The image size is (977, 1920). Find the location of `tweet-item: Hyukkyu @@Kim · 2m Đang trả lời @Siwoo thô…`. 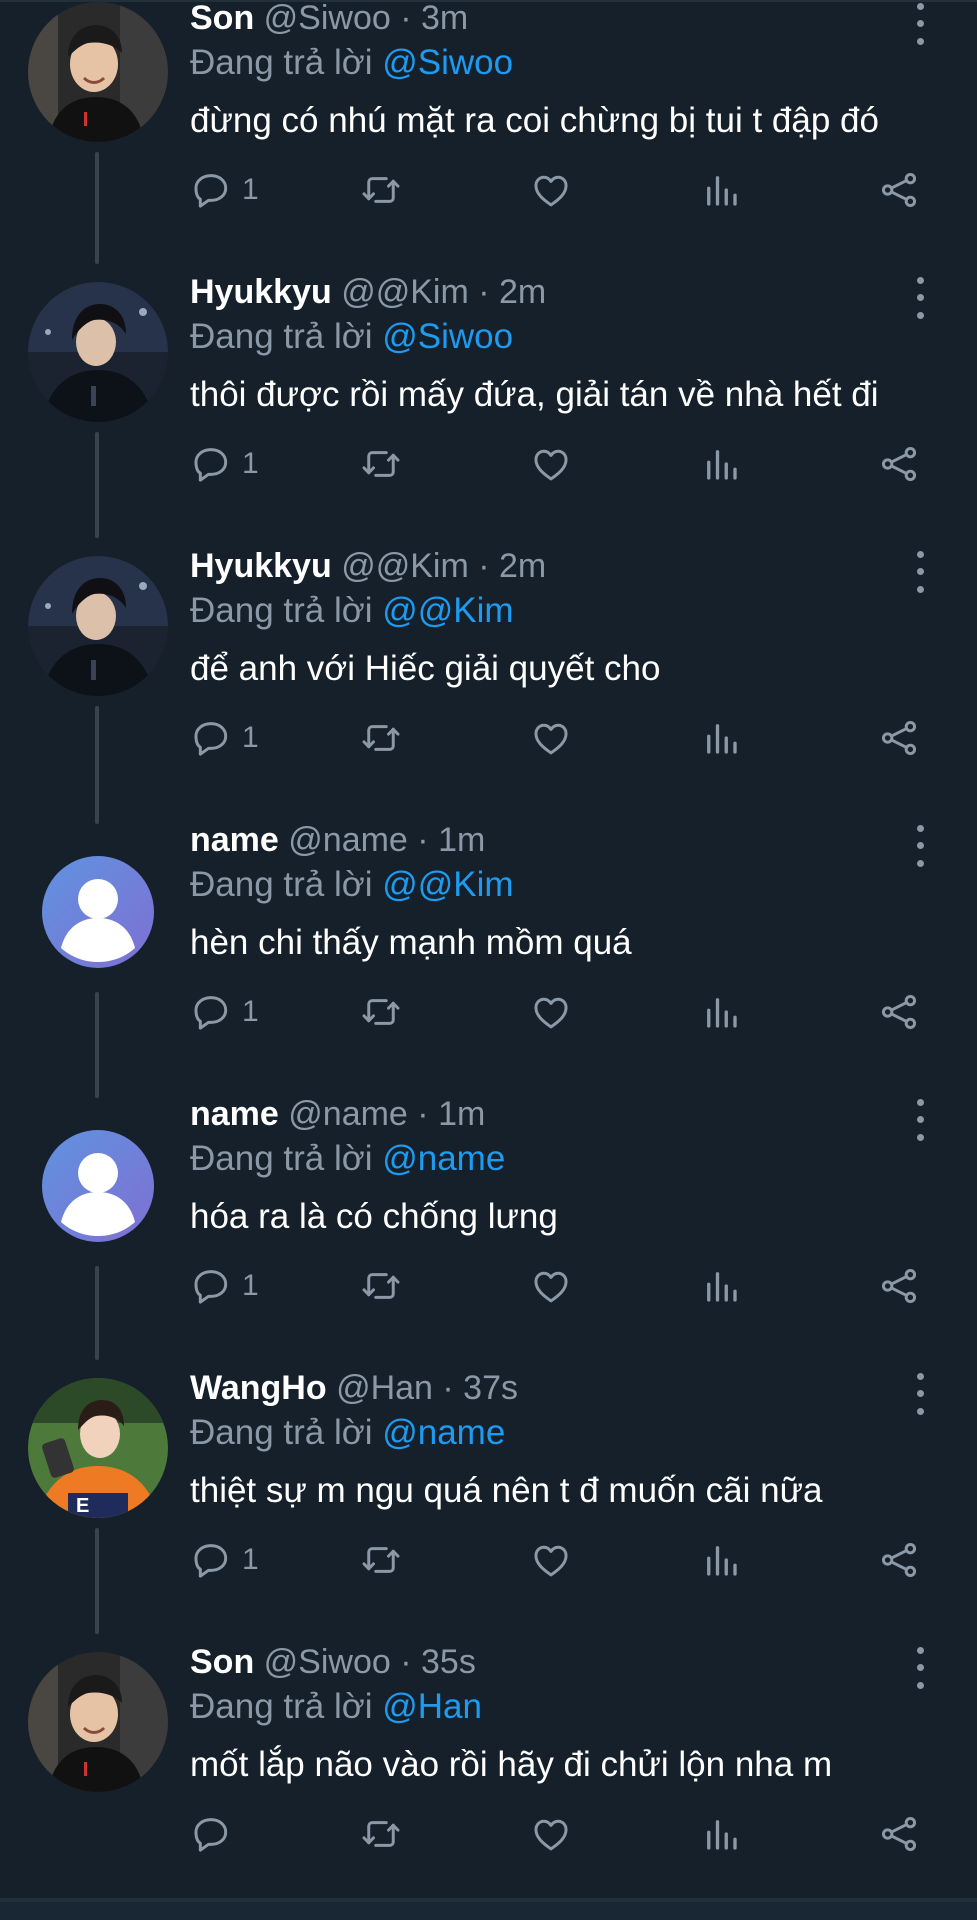

tweet-item: Hyukkyu @@Kim · 2m Đang trả lời @Siwoo thô… is located at coordinates (488, 409).